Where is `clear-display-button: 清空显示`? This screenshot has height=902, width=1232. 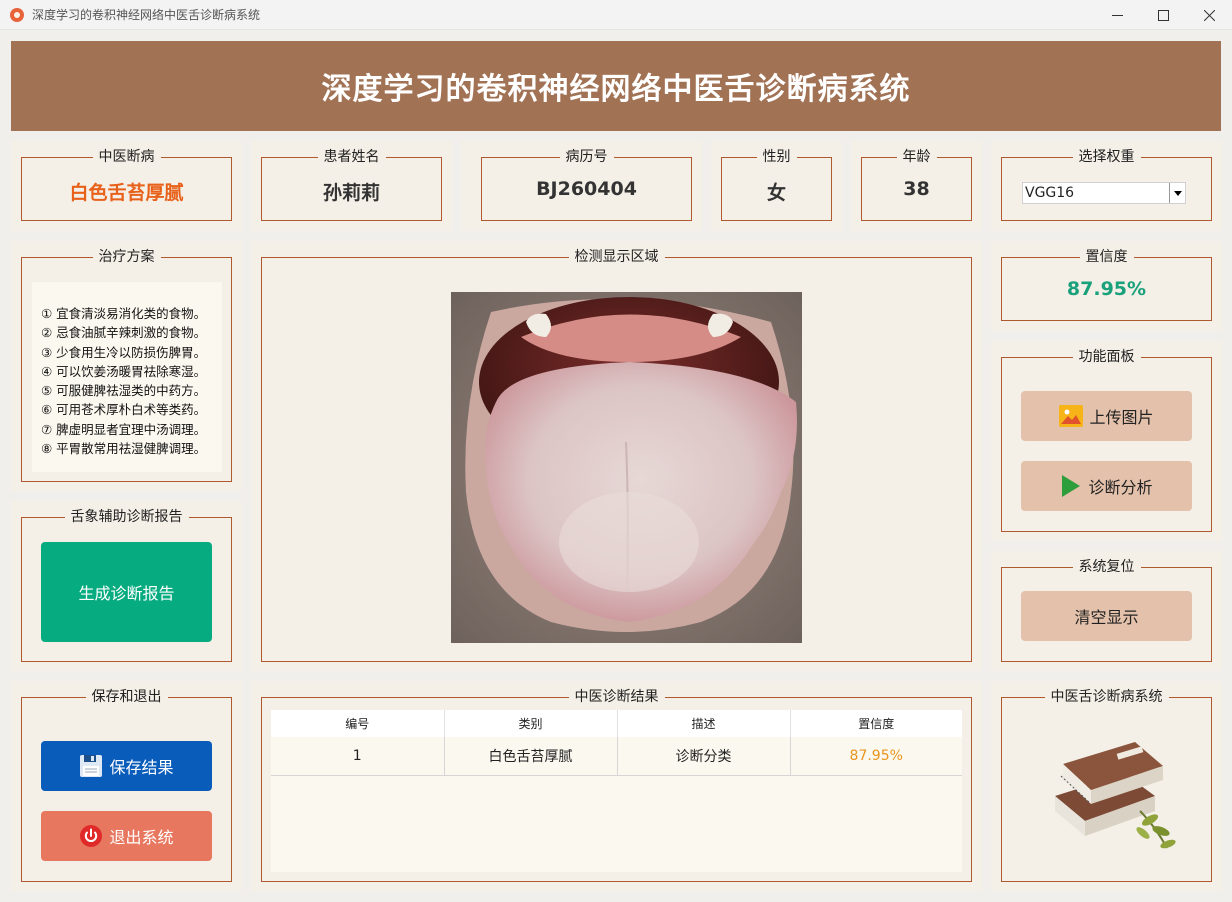
clear-display-button: 清空显示 is located at coordinates (1106, 616).